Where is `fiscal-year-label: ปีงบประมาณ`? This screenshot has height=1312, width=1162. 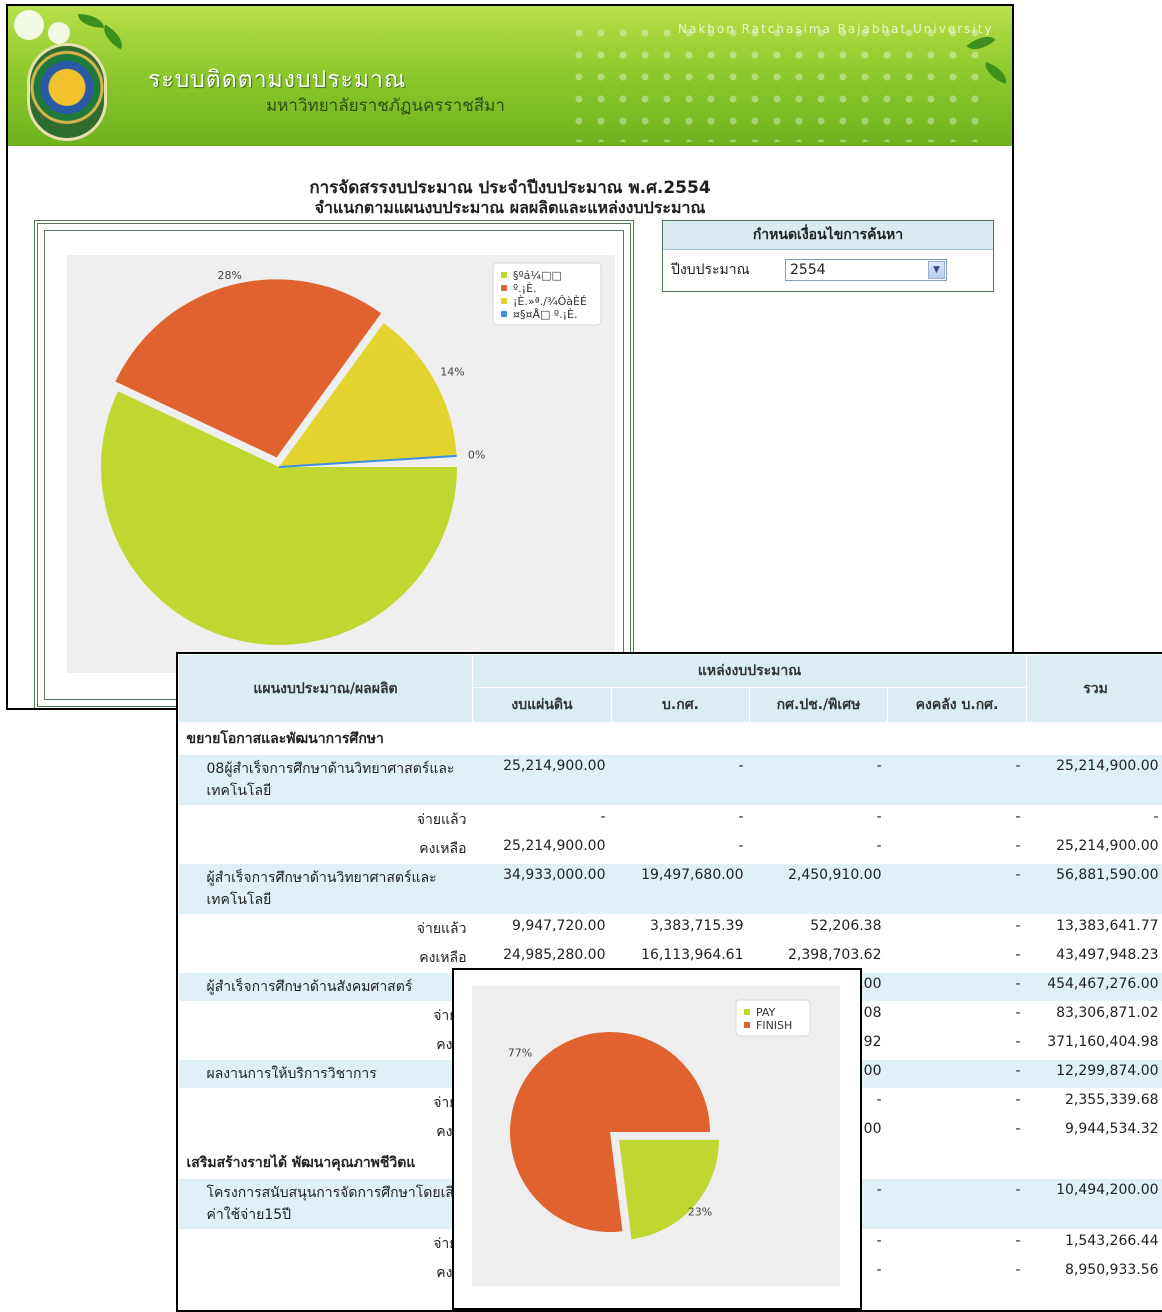 fiscal-year-label: ปีงบประมาณ is located at coordinates (710, 270).